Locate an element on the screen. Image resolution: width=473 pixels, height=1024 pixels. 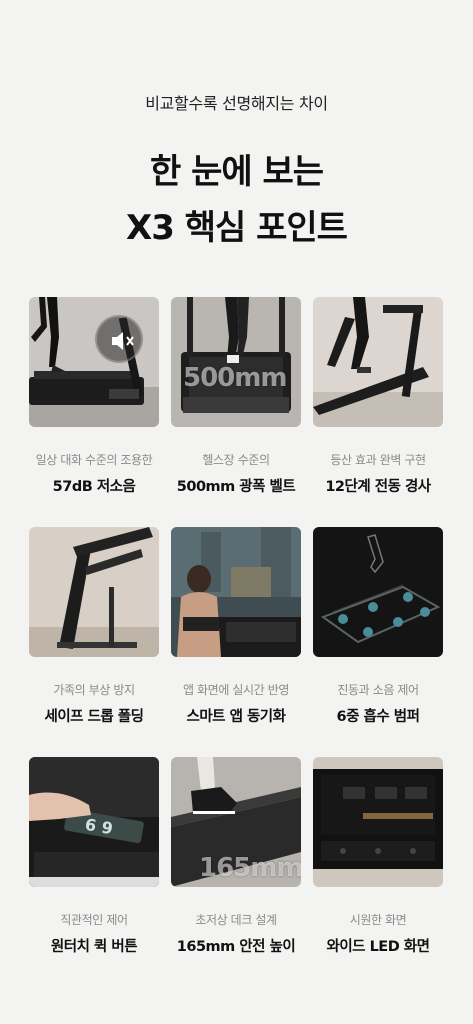
mute-speaker-icon is located at coordinates (119, 339).